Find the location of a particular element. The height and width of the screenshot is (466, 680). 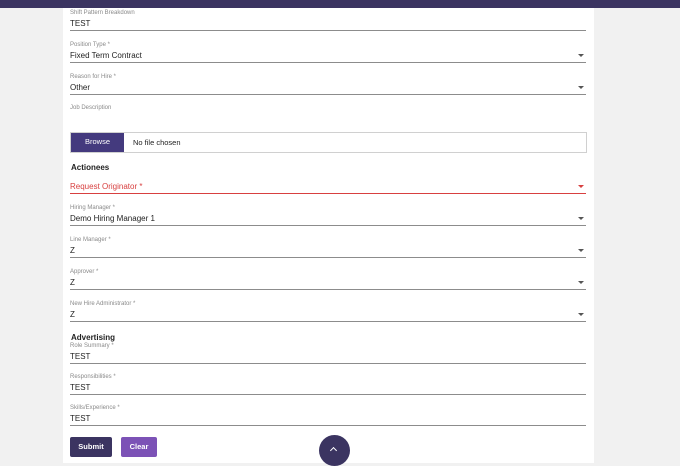

role-summary-label: Role Summary * is located at coordinates (92, 346).